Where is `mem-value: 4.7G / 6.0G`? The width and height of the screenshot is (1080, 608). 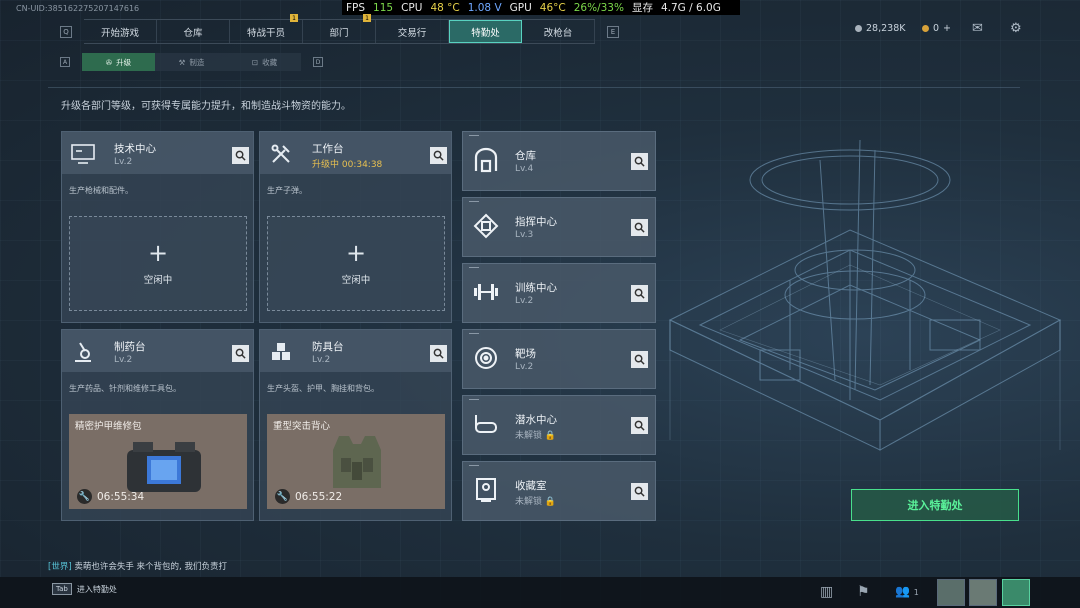 mem-value: 4.7G / 6.0G is located at coordinates (690, 7).